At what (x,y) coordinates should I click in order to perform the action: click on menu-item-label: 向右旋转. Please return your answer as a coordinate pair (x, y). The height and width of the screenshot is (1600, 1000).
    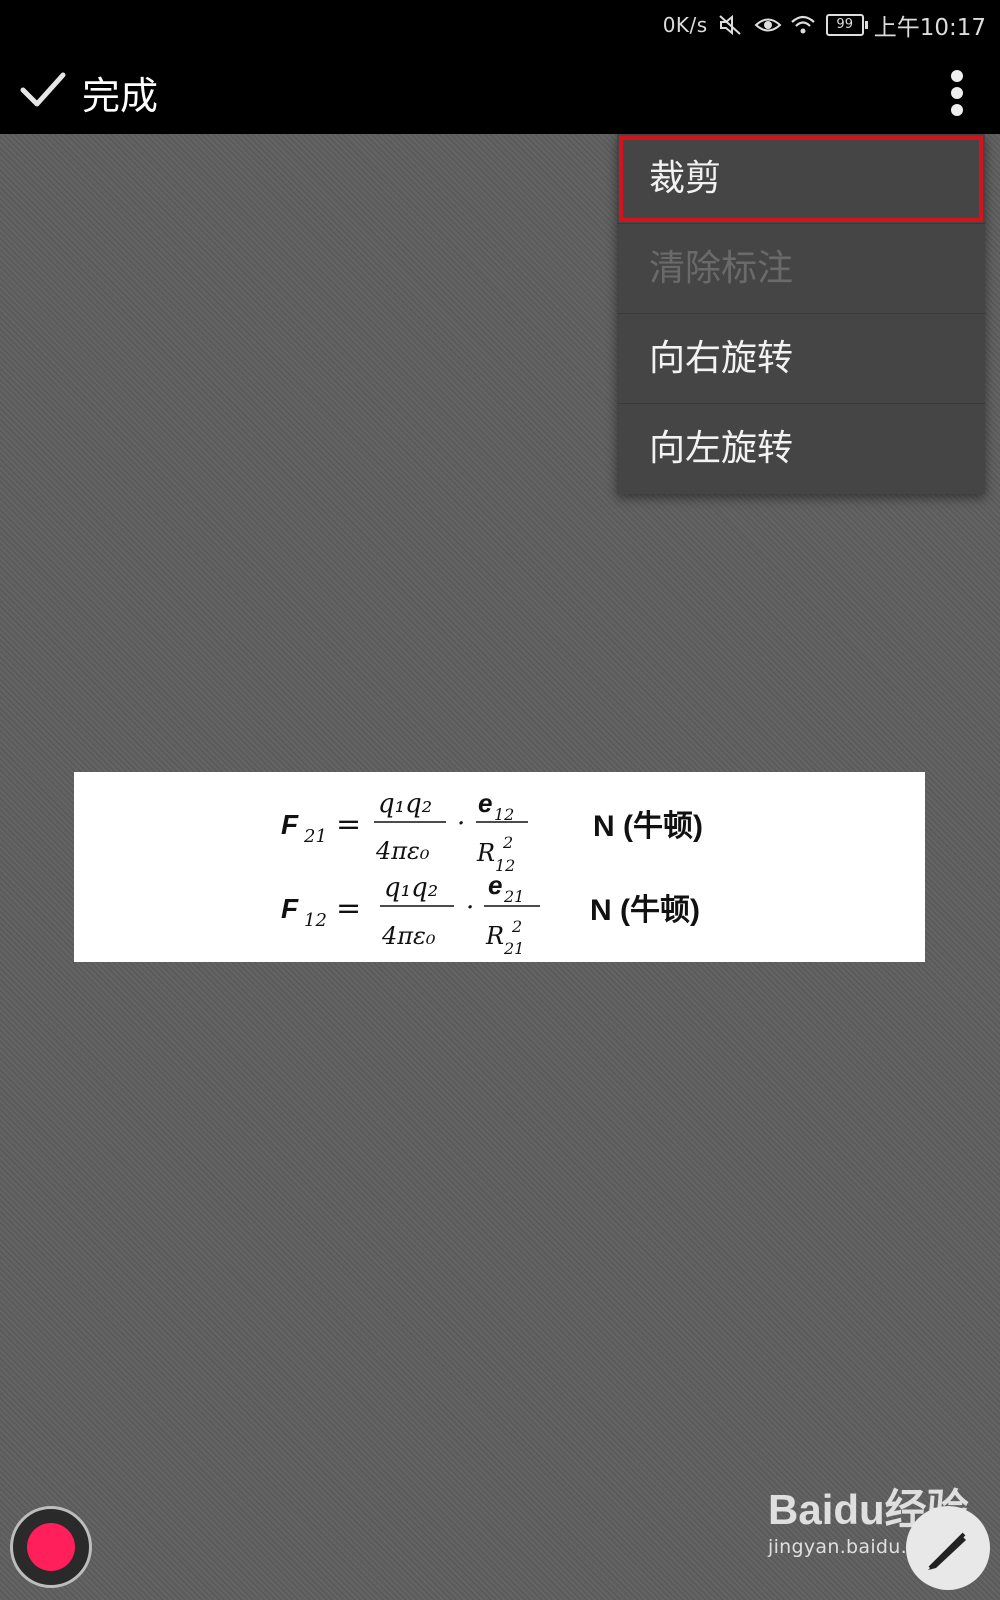
    Looking at the image, I should click on (721, 358).